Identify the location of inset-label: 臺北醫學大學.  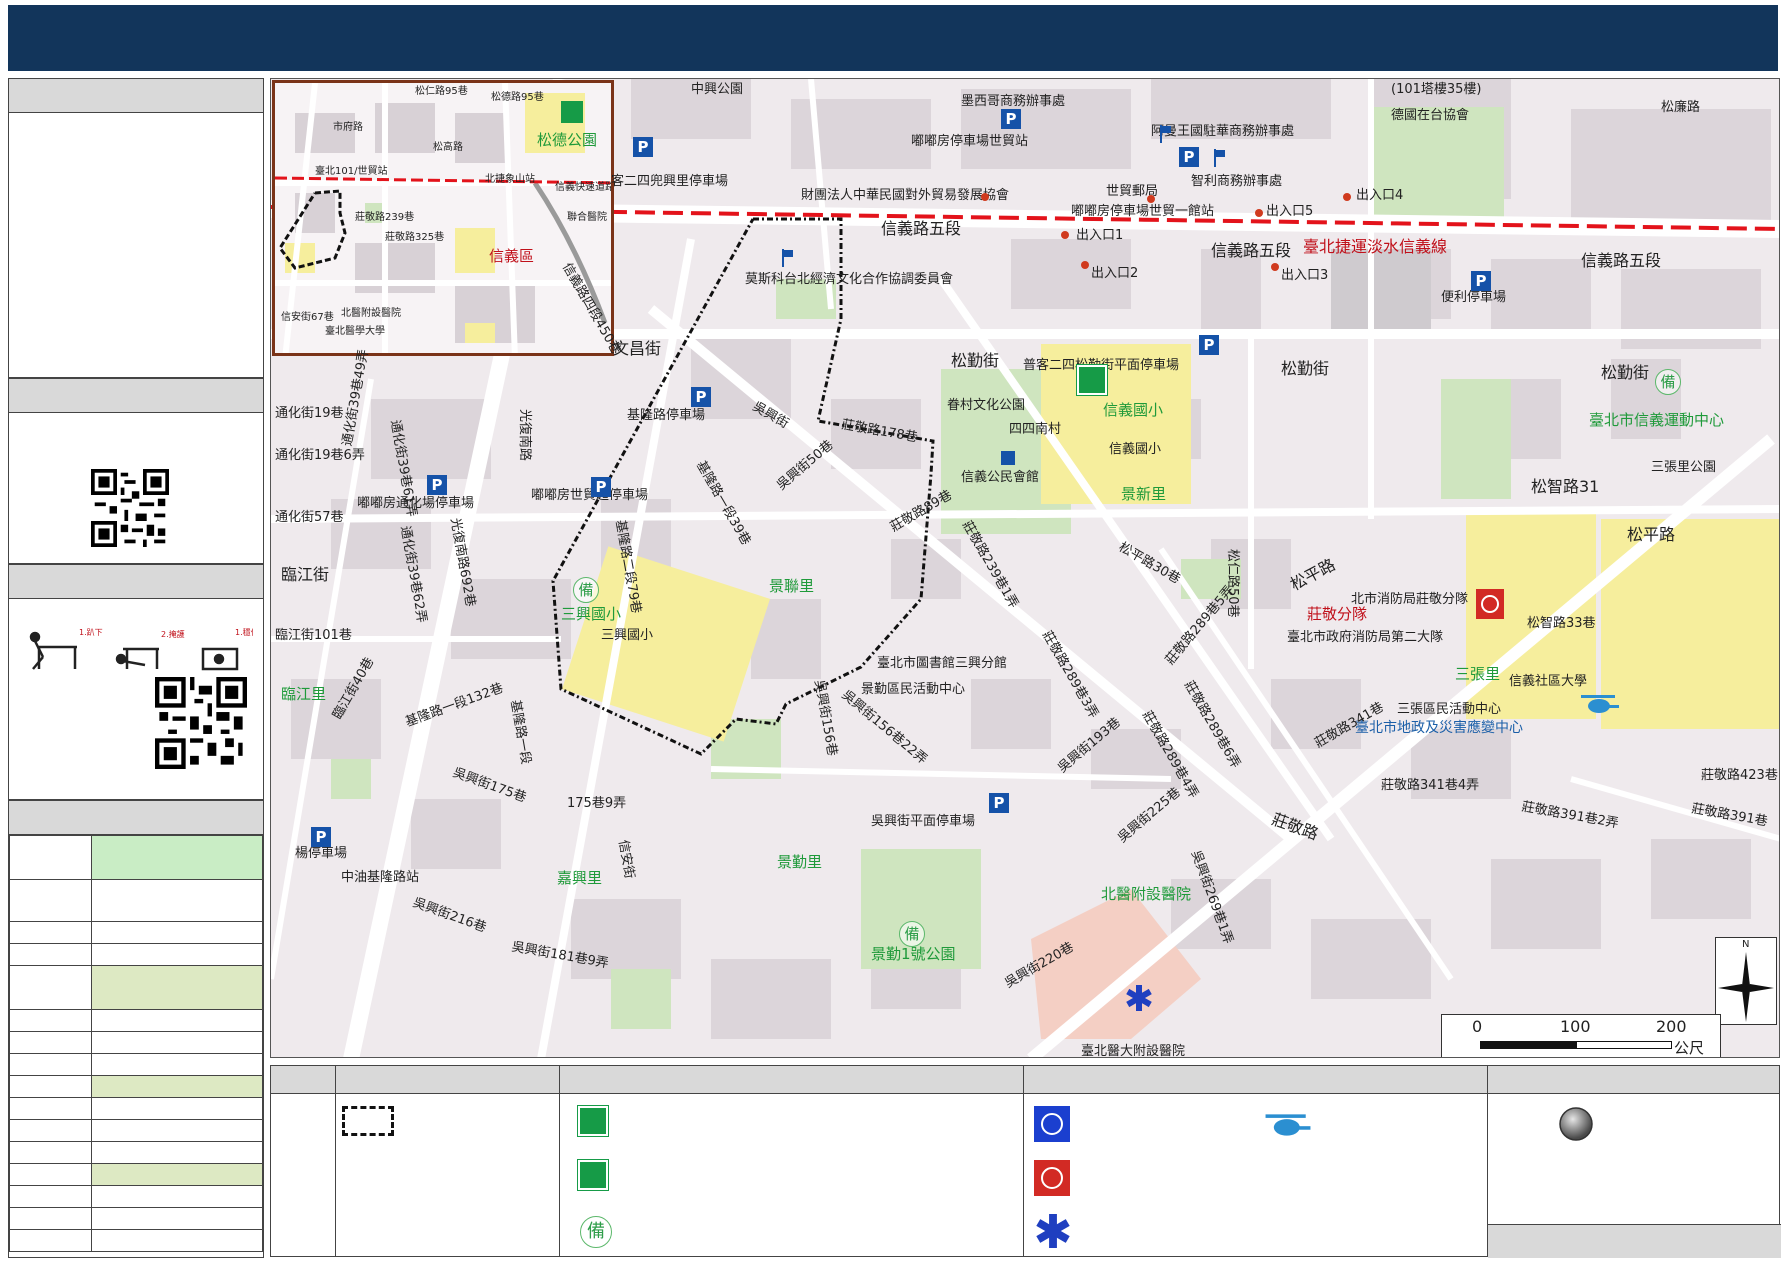
(355, 331).